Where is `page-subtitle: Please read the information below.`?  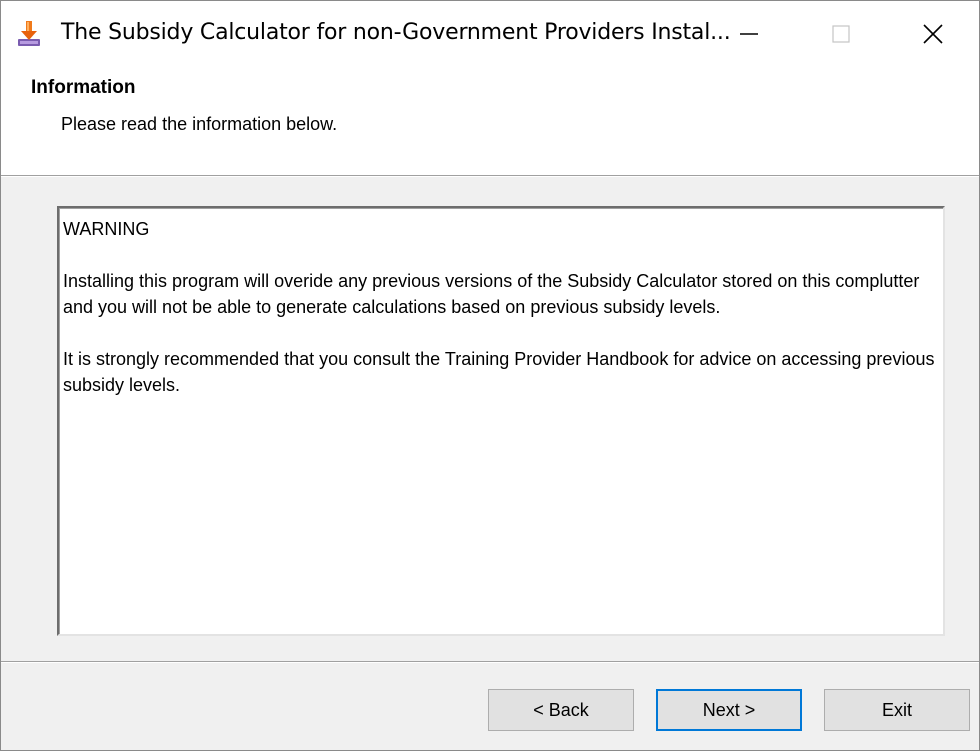 page-subtitle: Please read the information below. is located at coordinates (199, 124).